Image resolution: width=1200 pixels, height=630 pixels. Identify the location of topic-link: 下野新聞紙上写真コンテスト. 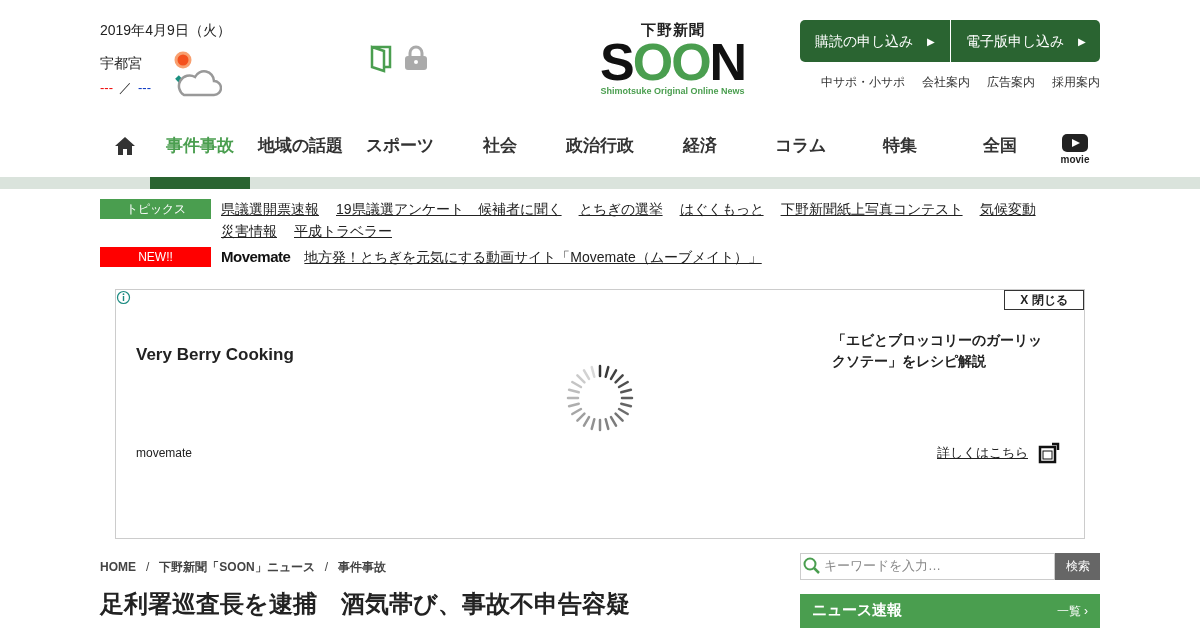
(871, 209).